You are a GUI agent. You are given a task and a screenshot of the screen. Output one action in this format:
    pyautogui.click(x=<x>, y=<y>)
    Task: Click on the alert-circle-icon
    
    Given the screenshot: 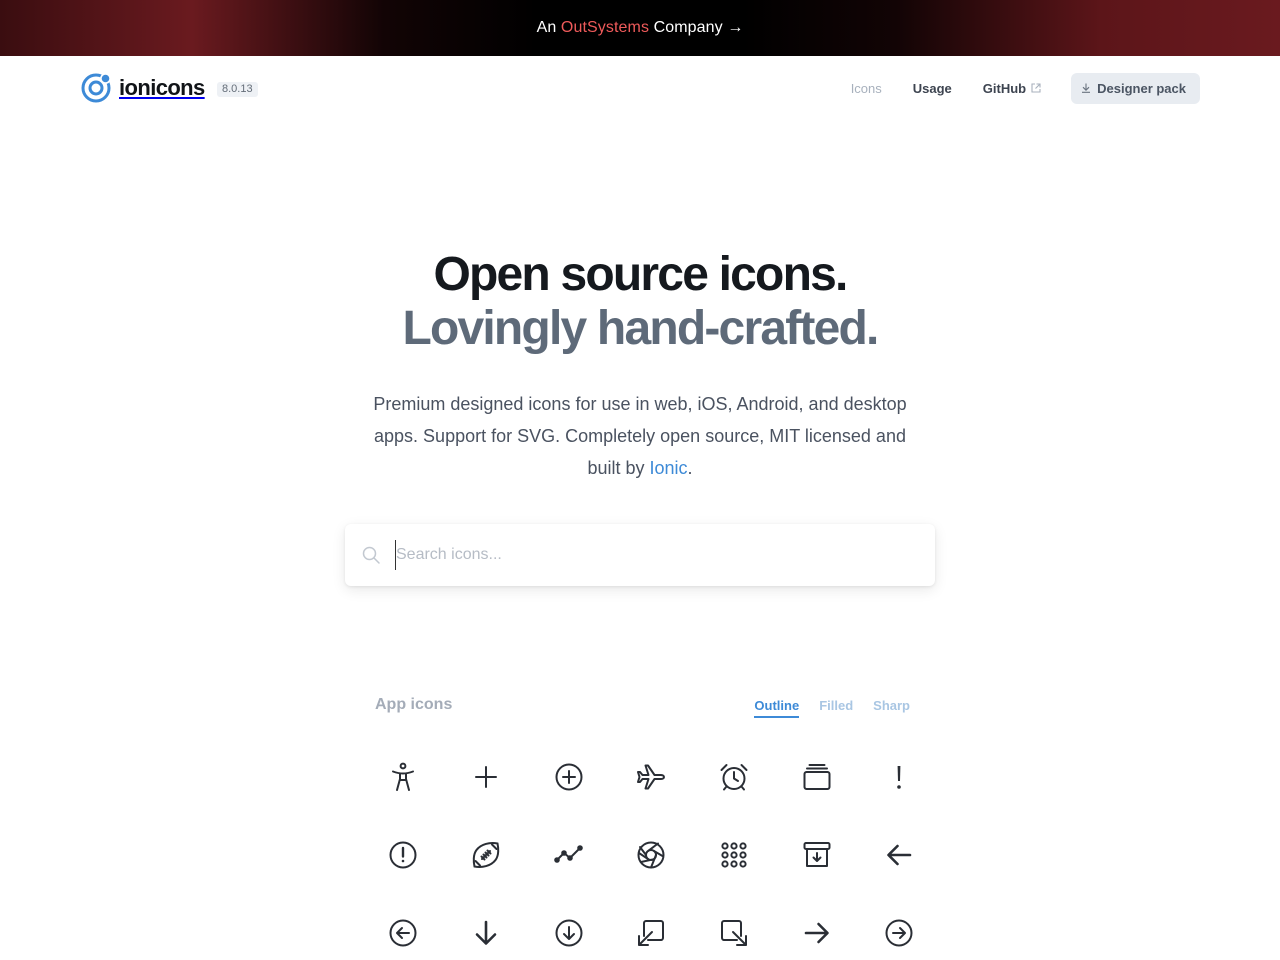 What is the action you would take?
    pyautogui.click(x=403, y=855)
    